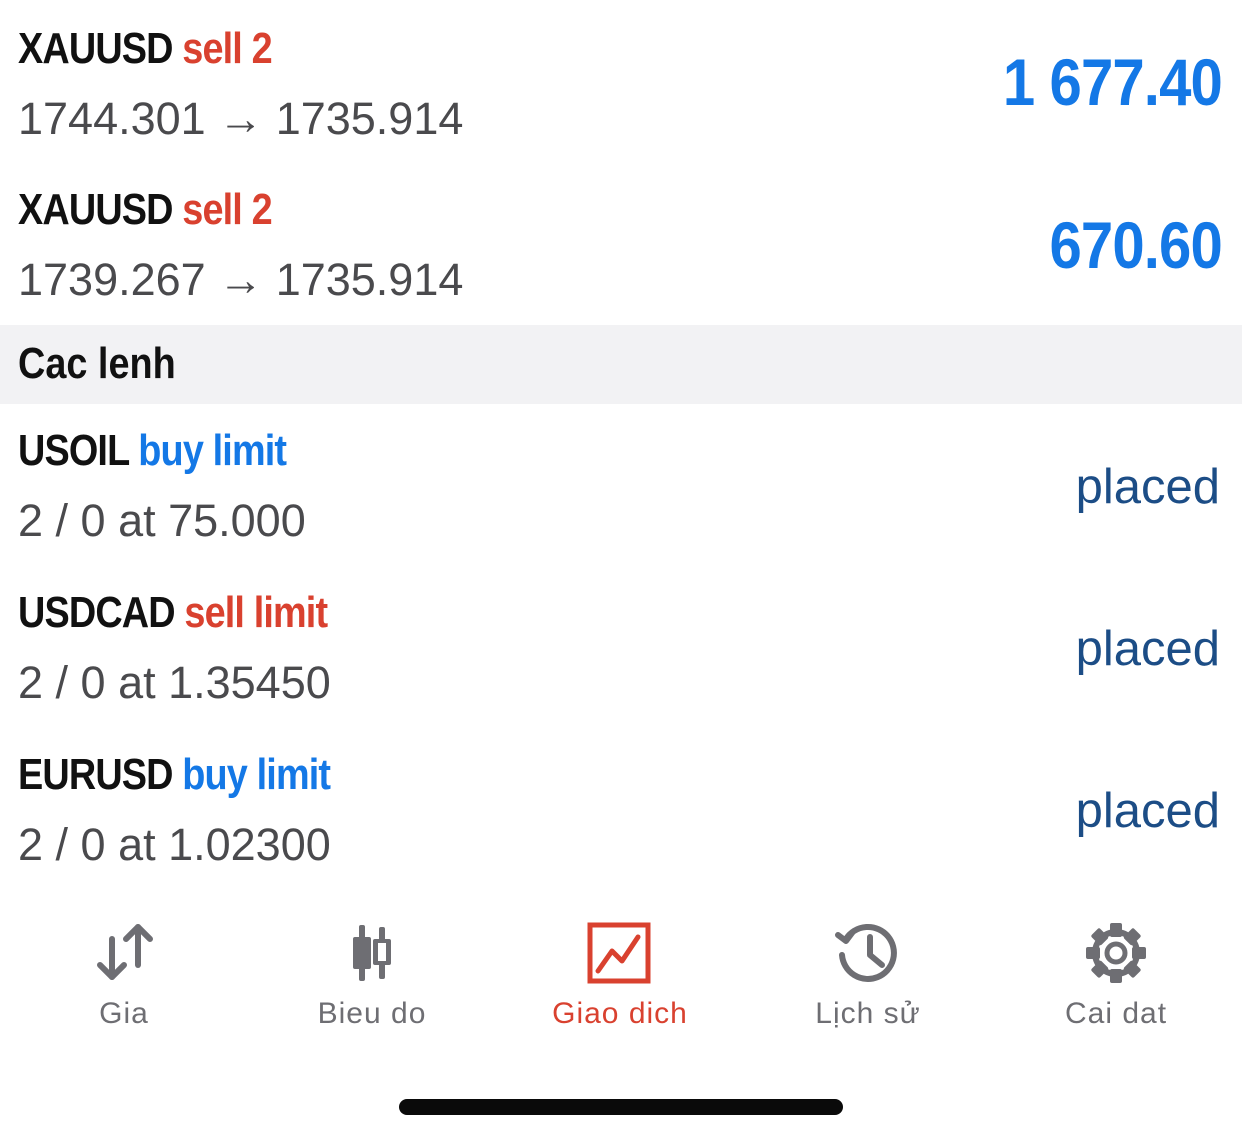  I want to click on tab-label: Giao dich, so click(620, 1013).